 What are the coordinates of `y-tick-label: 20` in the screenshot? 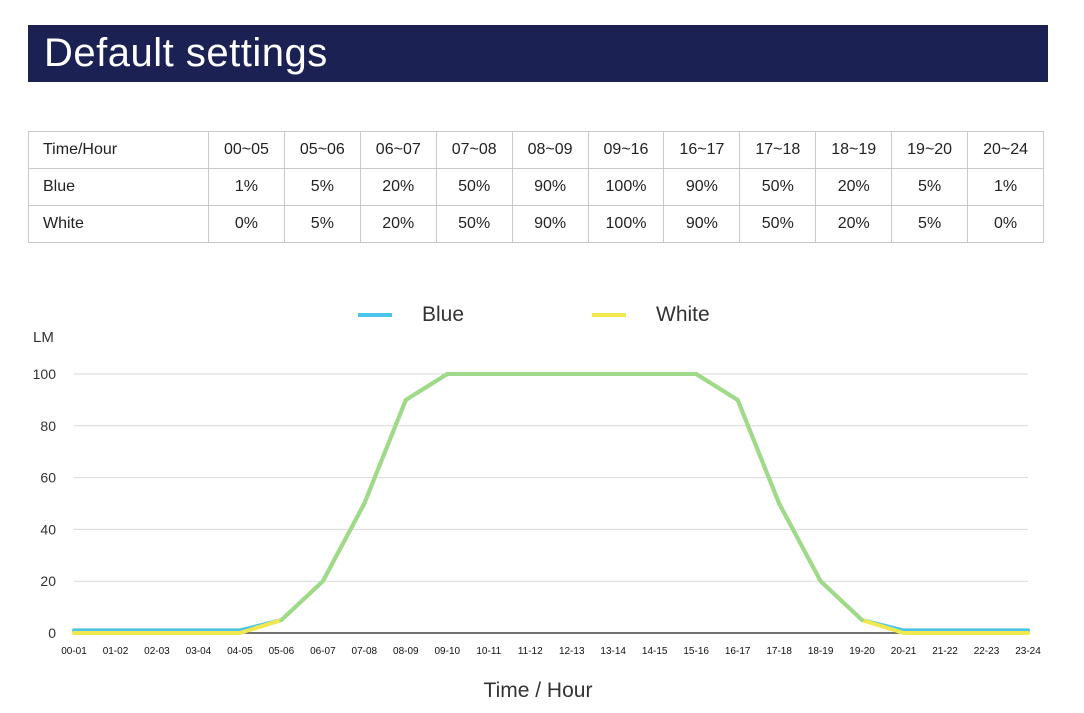 It's located at (48, 581).